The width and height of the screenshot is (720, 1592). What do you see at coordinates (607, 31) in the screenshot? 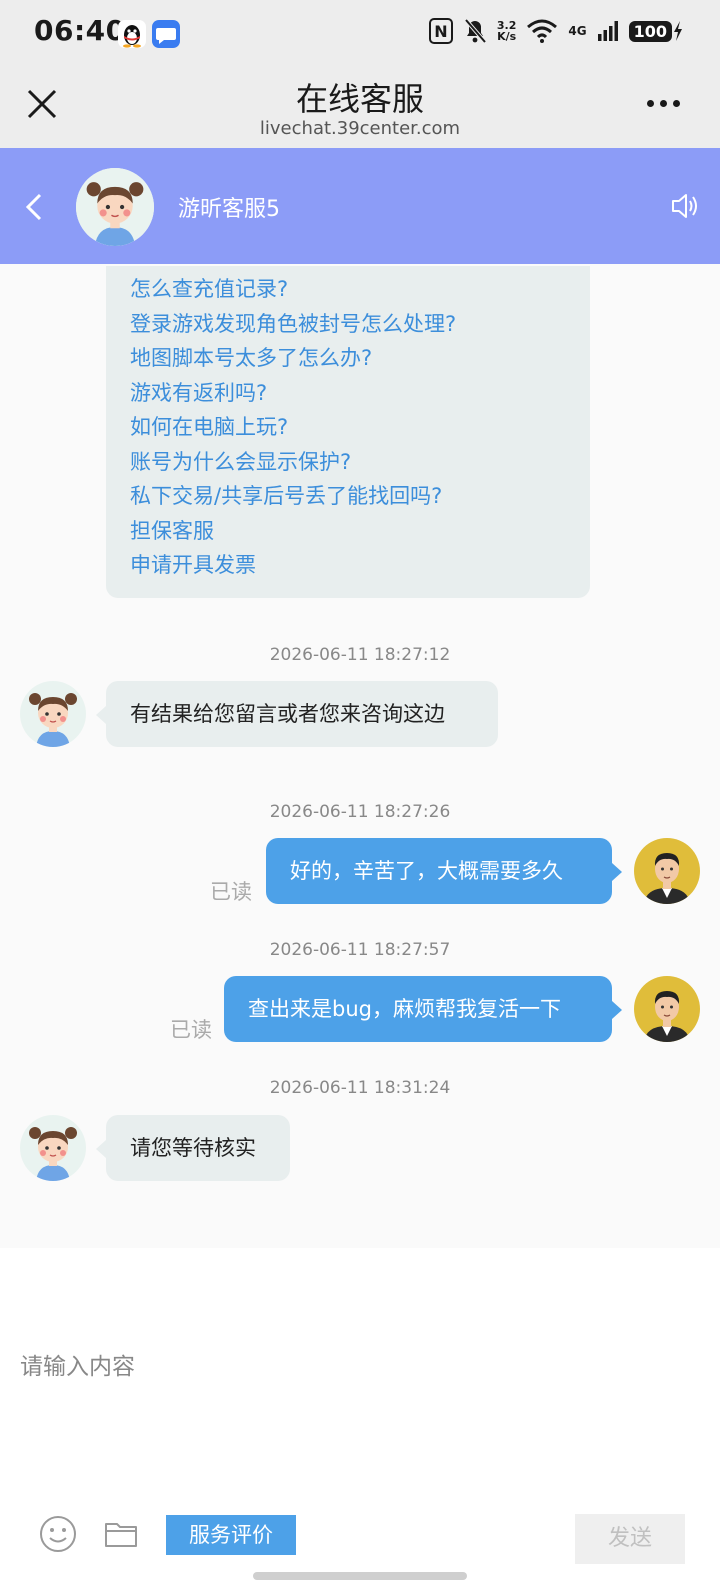
I see `signal-icon` at bounding box center [607, 31].